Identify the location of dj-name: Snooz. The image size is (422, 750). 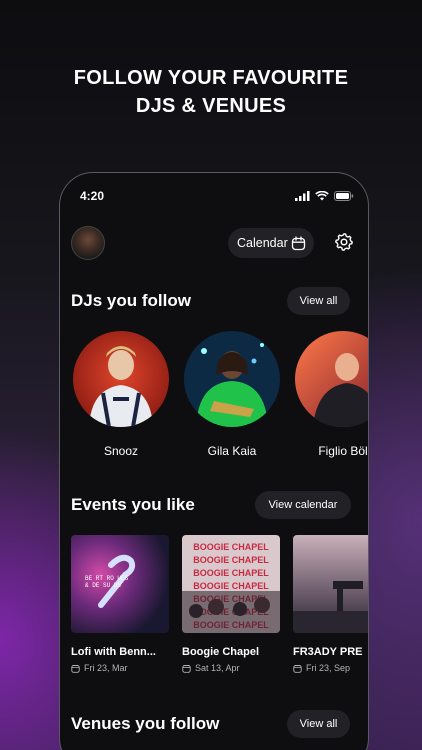
(121, 451).